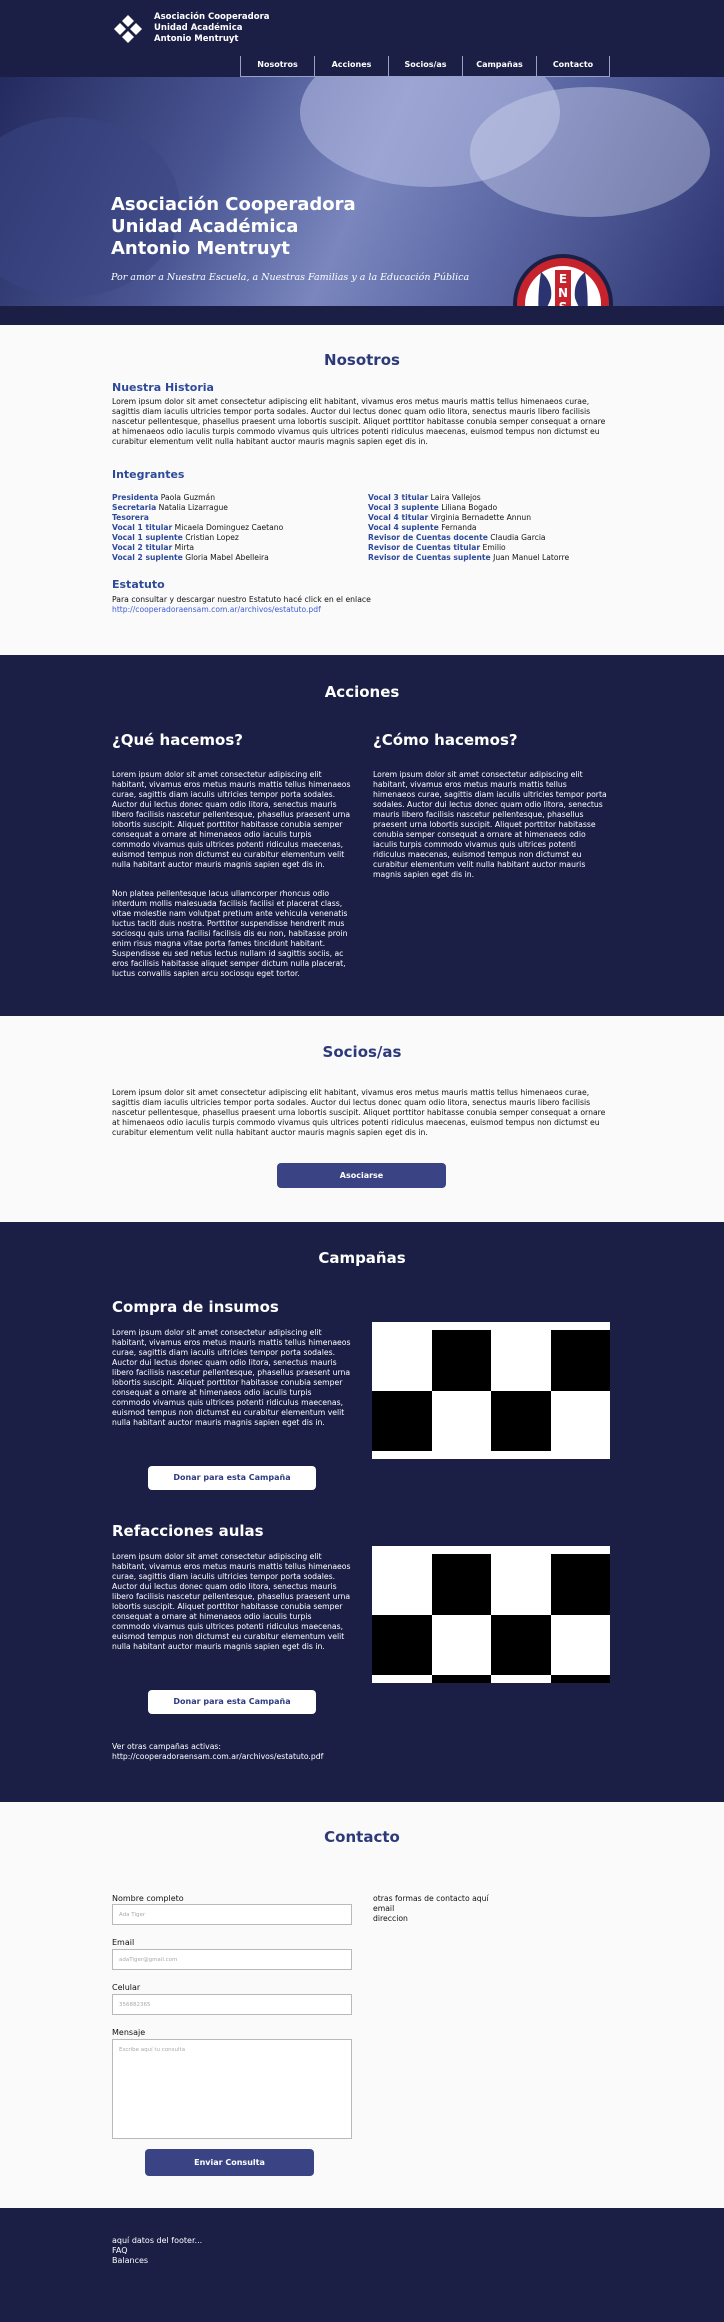 This screenshot has width=724, height=2322. What do you see at coordinates (433, 507) in the screenshot?
I see `integrante-item: Vocal 3 suplente Liliana Bogado` at bounding box center [433, 507].